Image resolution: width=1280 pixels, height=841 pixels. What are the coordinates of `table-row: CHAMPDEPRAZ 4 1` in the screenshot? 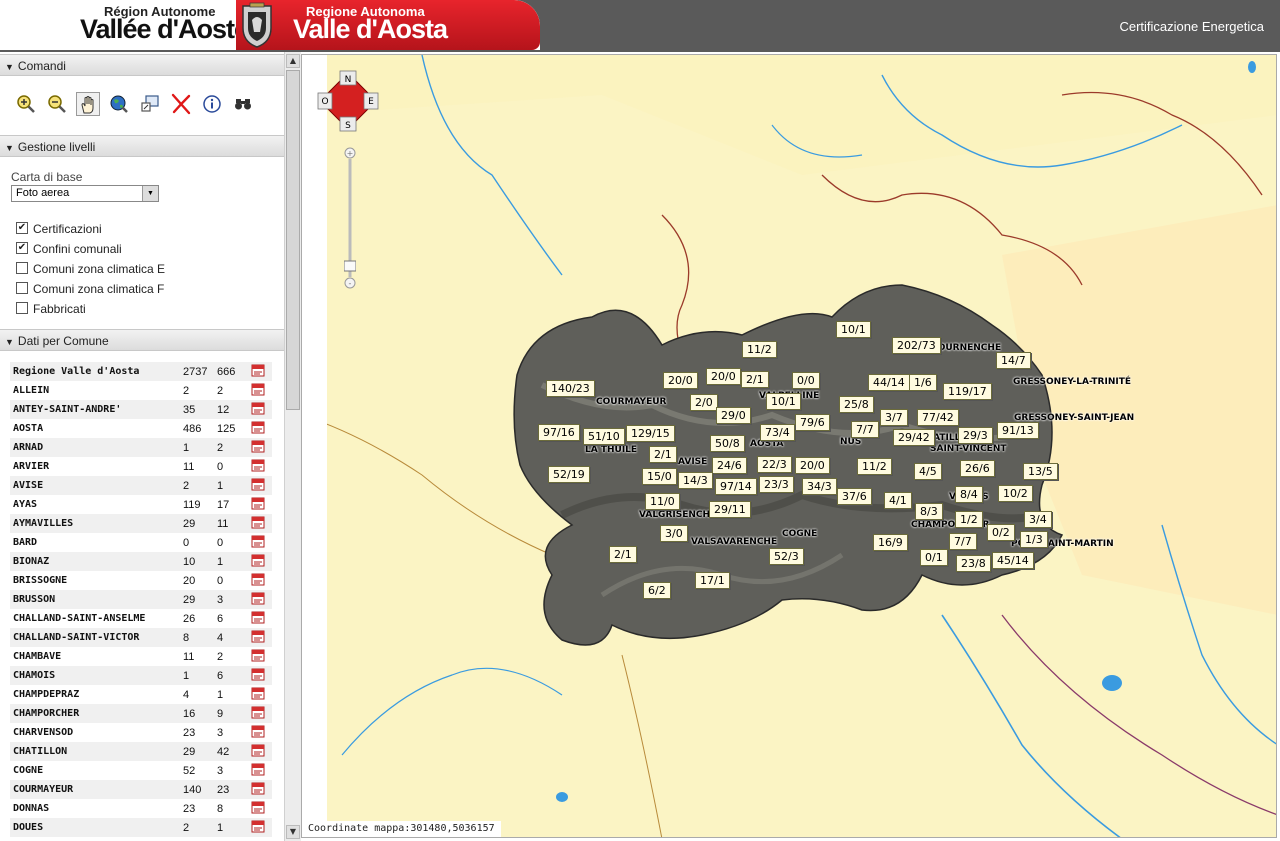 It's located at (141, 694).